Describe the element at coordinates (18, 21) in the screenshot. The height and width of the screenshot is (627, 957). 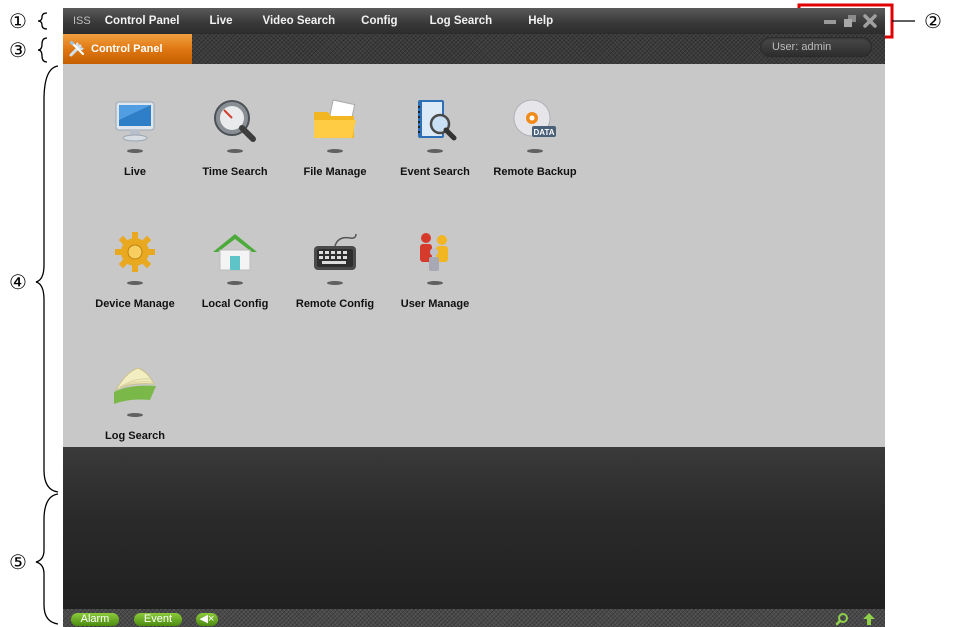
I see `annotation-marker-1: ①` at that location.